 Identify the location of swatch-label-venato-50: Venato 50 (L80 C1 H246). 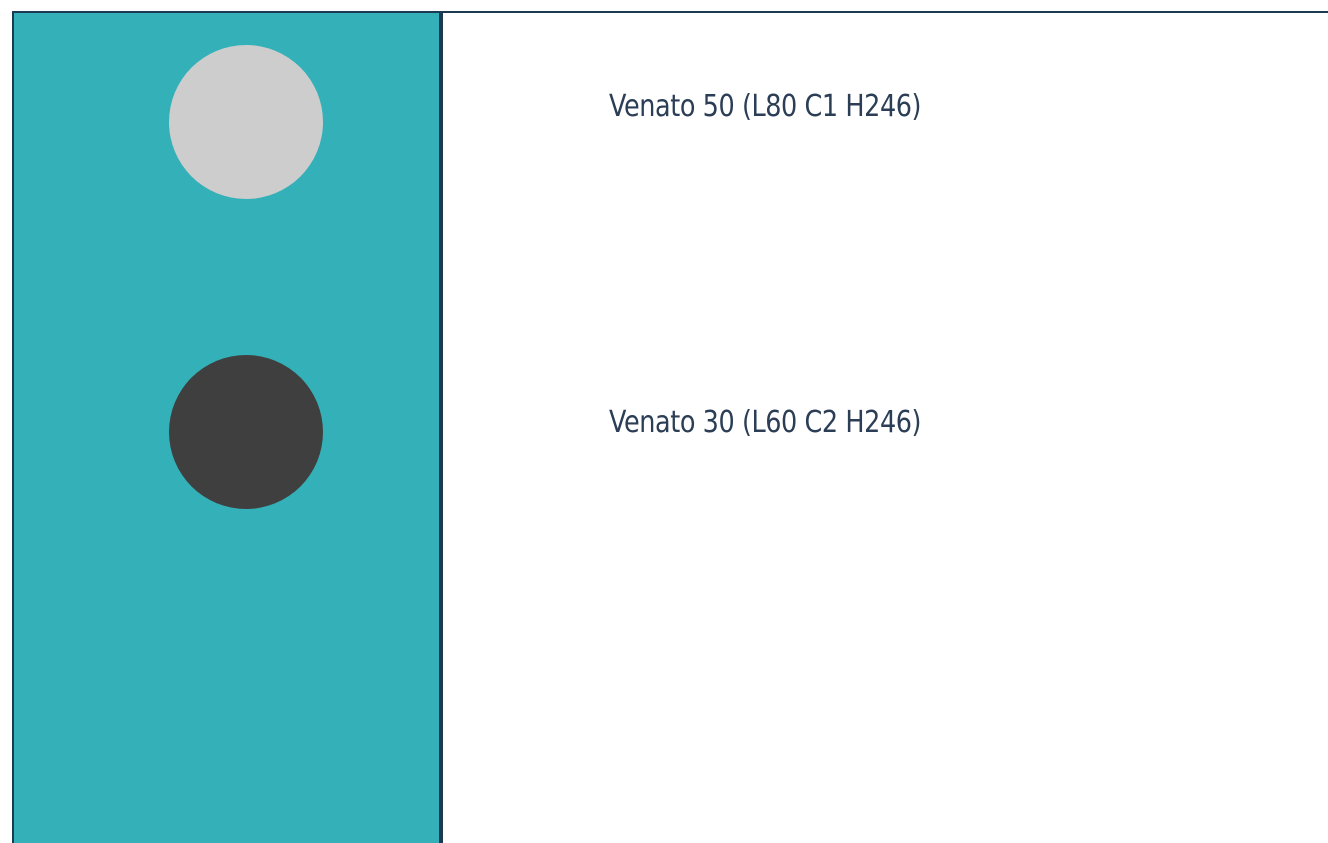
(765, 106).